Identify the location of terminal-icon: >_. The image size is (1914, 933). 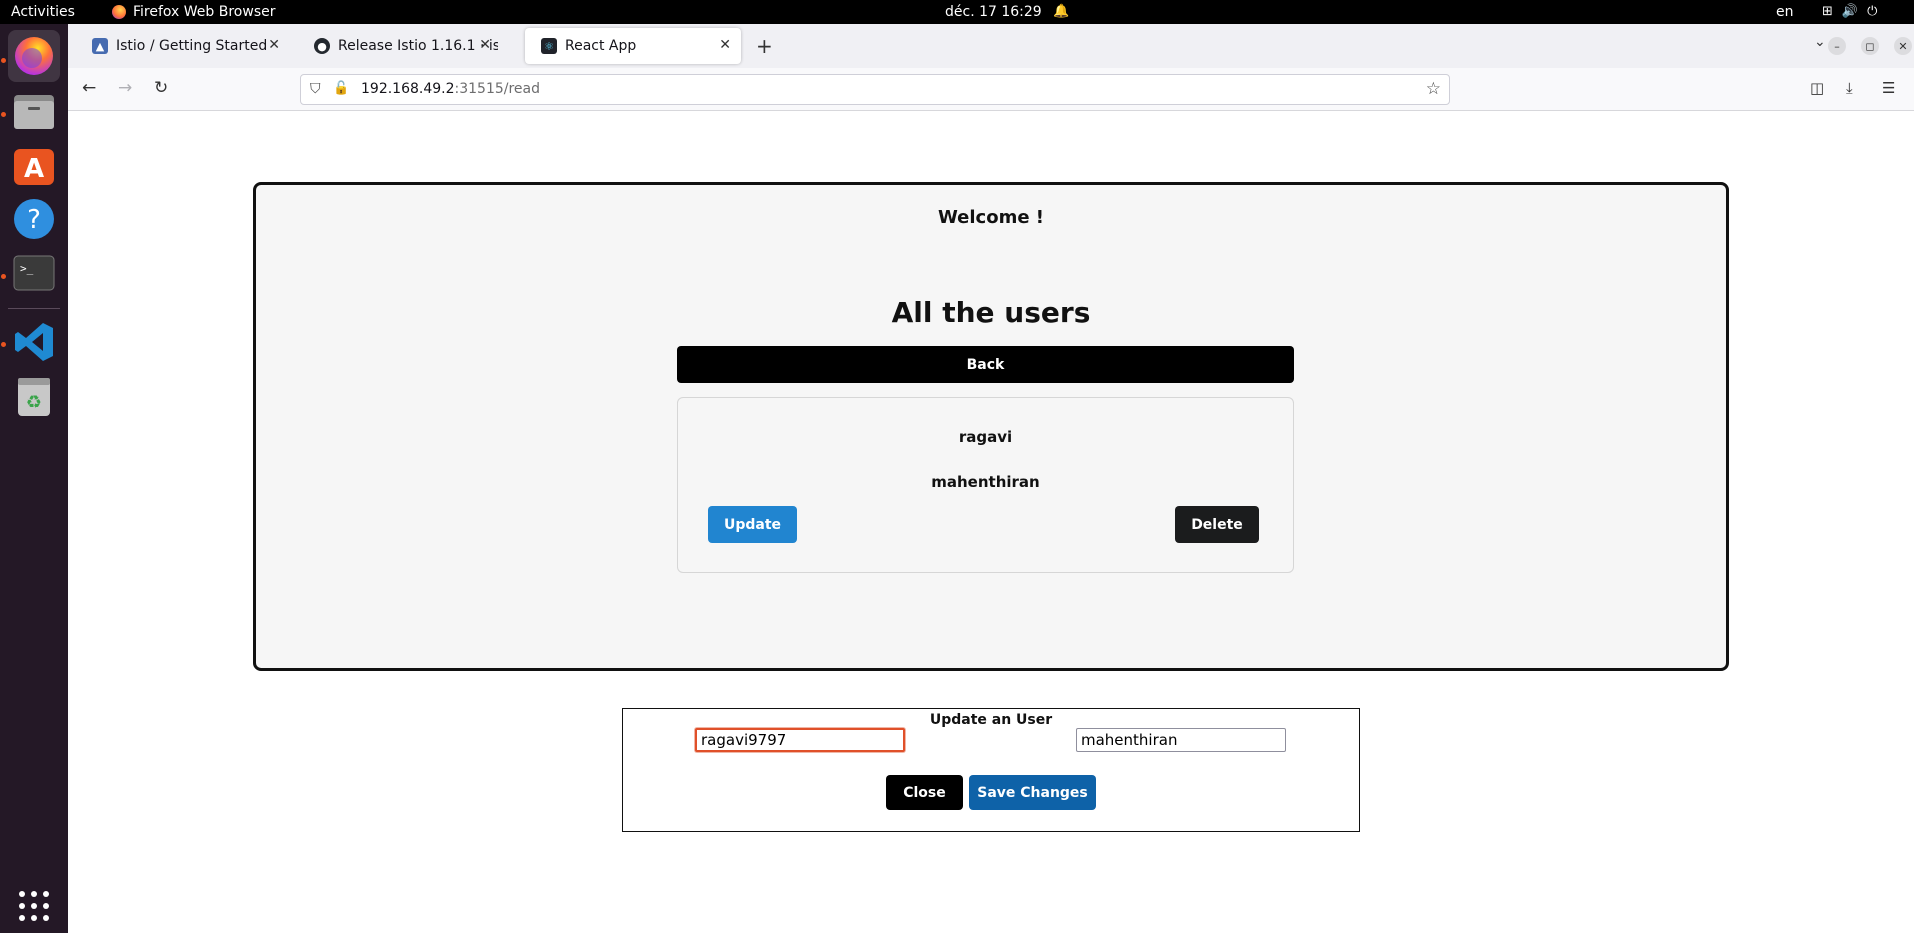
(34, 273).